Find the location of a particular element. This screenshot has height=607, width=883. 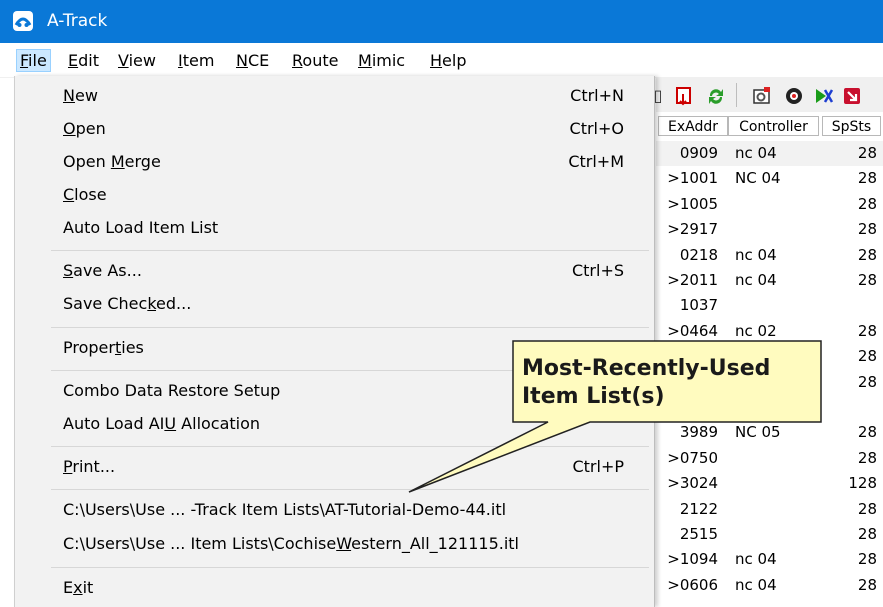

callout-text: Most-Recently-Used Item List(s) is located at coordinates (646, 383).